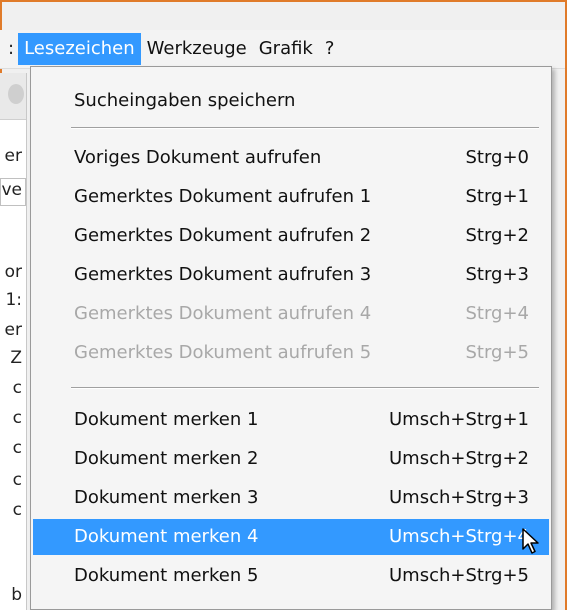  I want to click on menu-item-shortcut: Strg+1, so click(497, 196).